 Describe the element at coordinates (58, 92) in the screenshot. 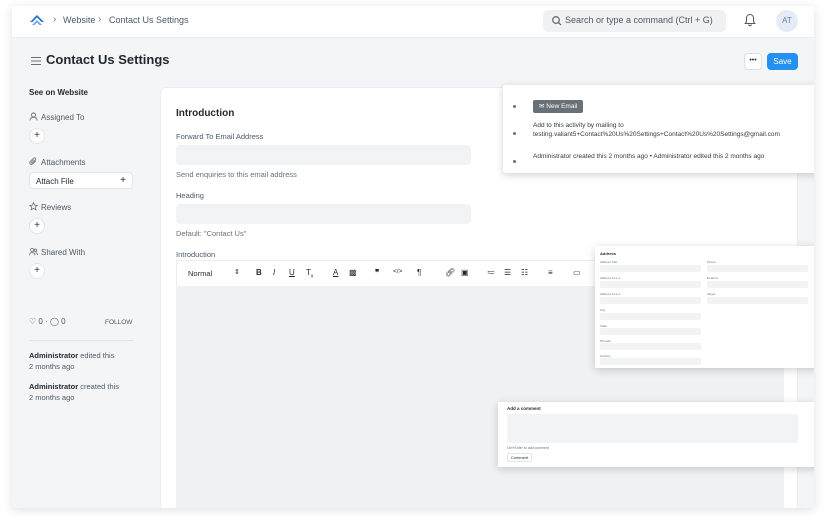

I see `see-on-website-link: See on Website` at that location.